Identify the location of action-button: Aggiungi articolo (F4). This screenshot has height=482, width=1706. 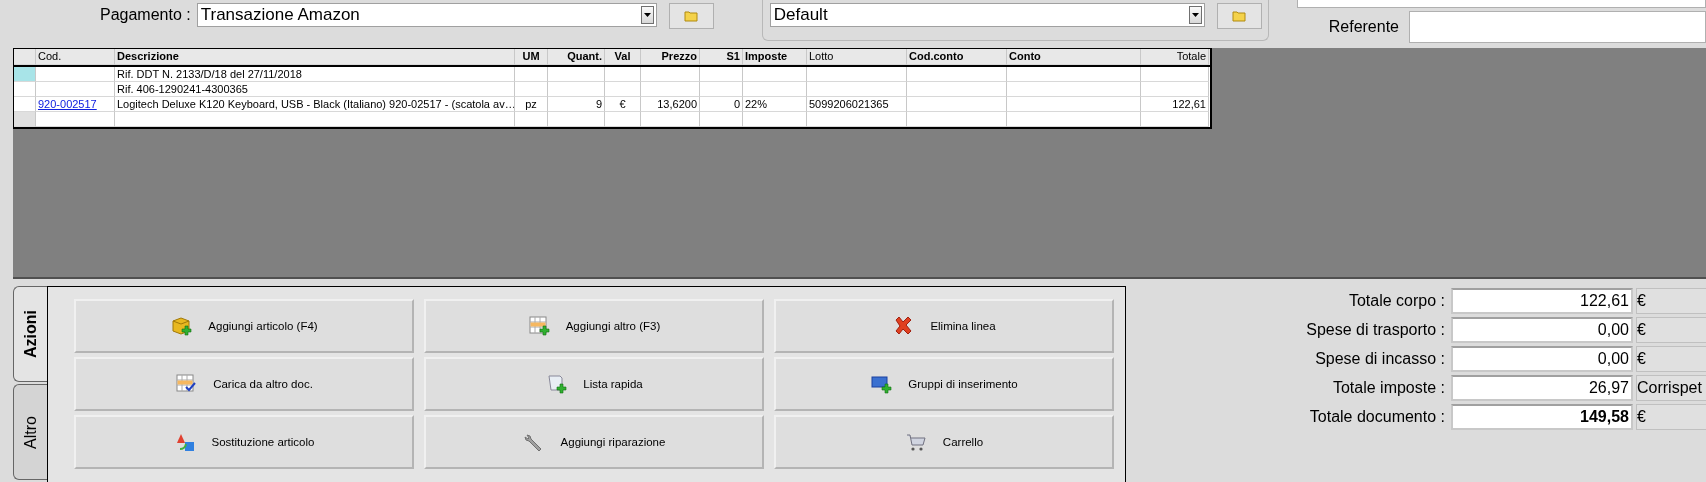
(244, 326).